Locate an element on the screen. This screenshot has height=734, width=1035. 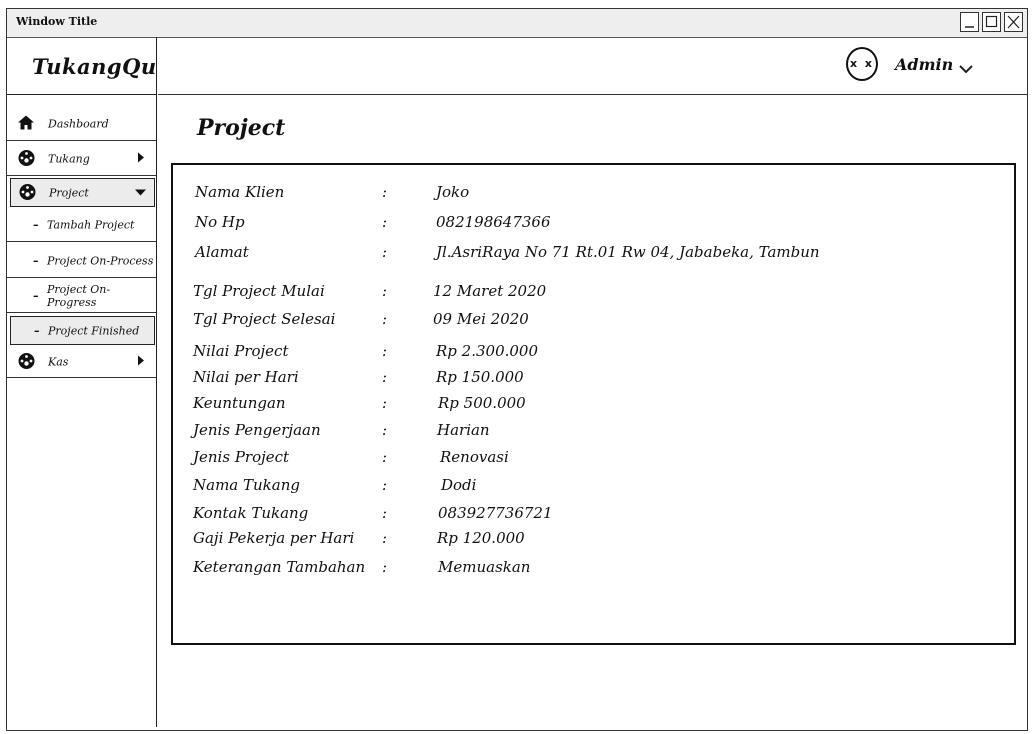
home-icon is located at coordinates (26, 124).